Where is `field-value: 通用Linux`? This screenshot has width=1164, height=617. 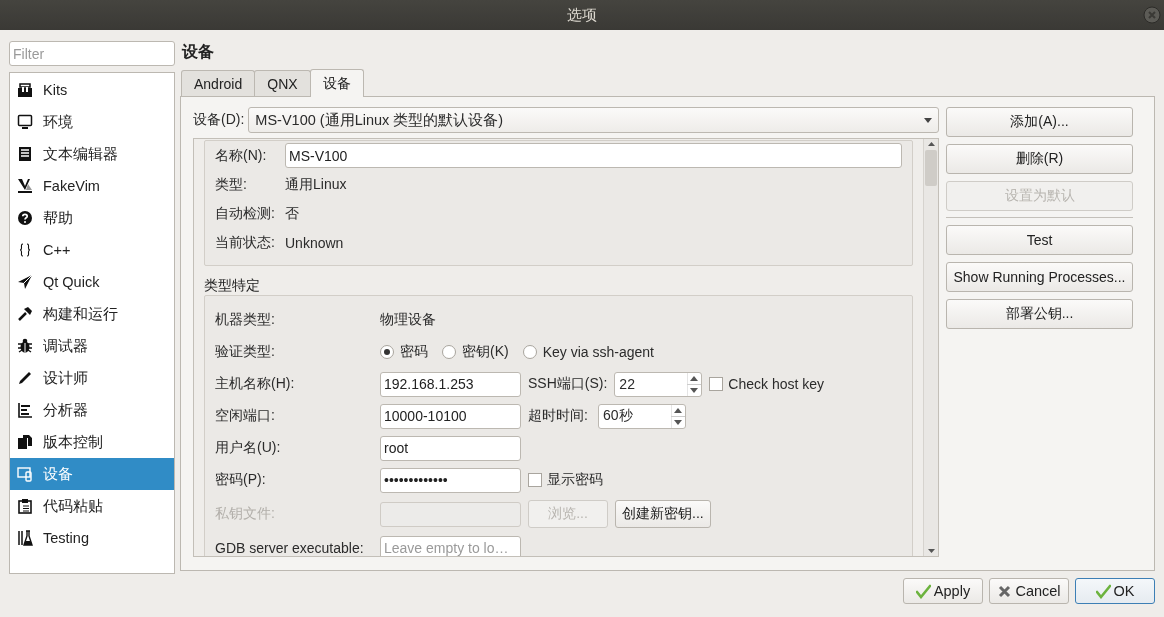 field-value: 通用Linux is located at coordinates (316, 184).